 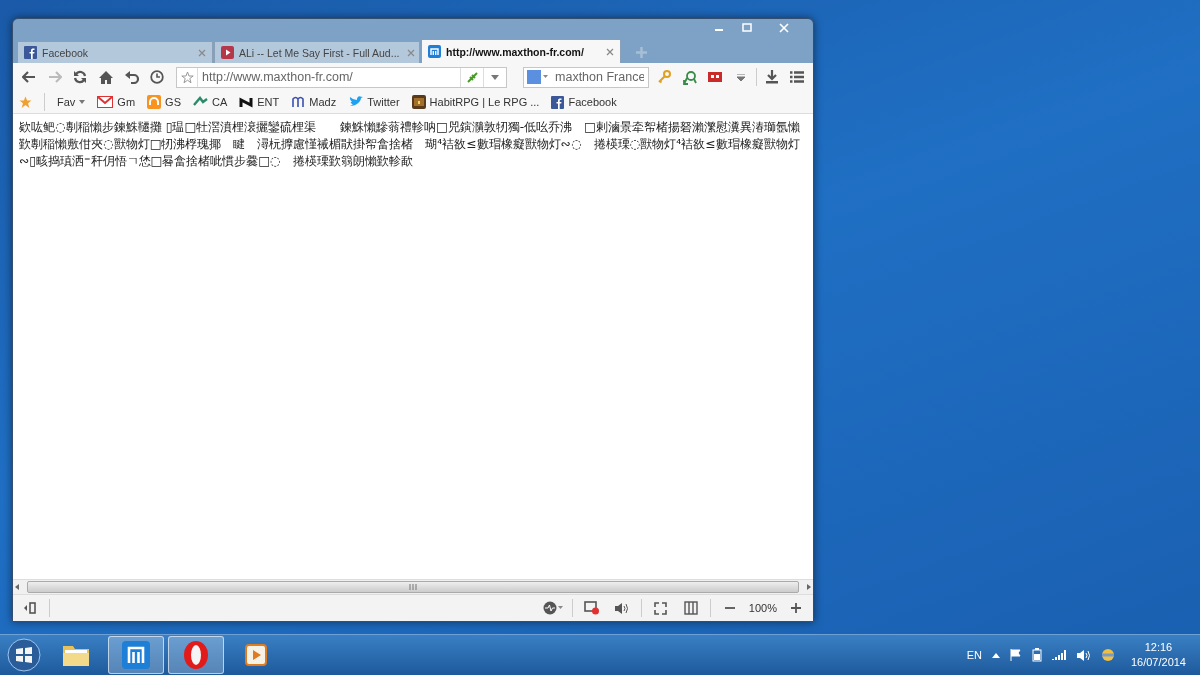 I want to click on address-bar: http://www.maxthon-fr.com/, so click(x=341, y=77).